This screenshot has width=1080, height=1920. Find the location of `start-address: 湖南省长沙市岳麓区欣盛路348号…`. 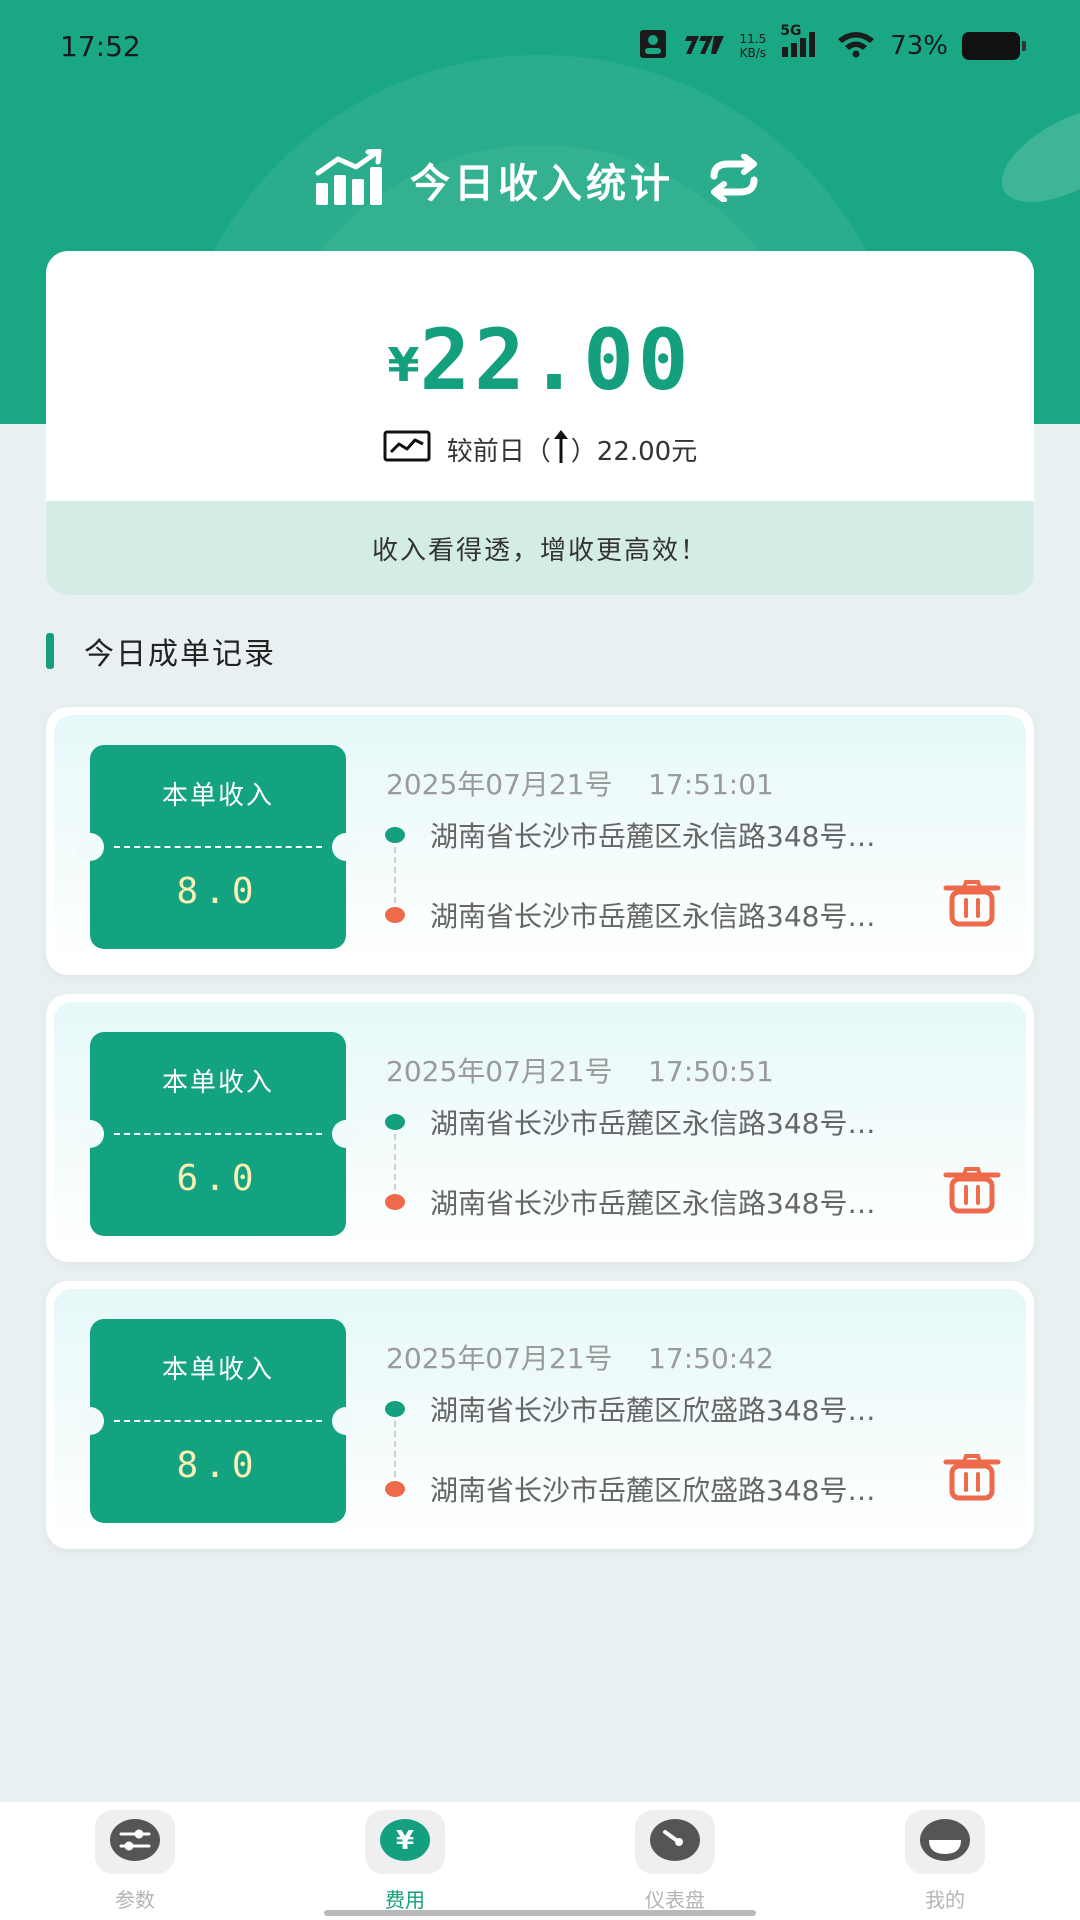

start-address: 湖南省长沙市岳麓区欣盛路348号… is located at coordinates (653, 1410).